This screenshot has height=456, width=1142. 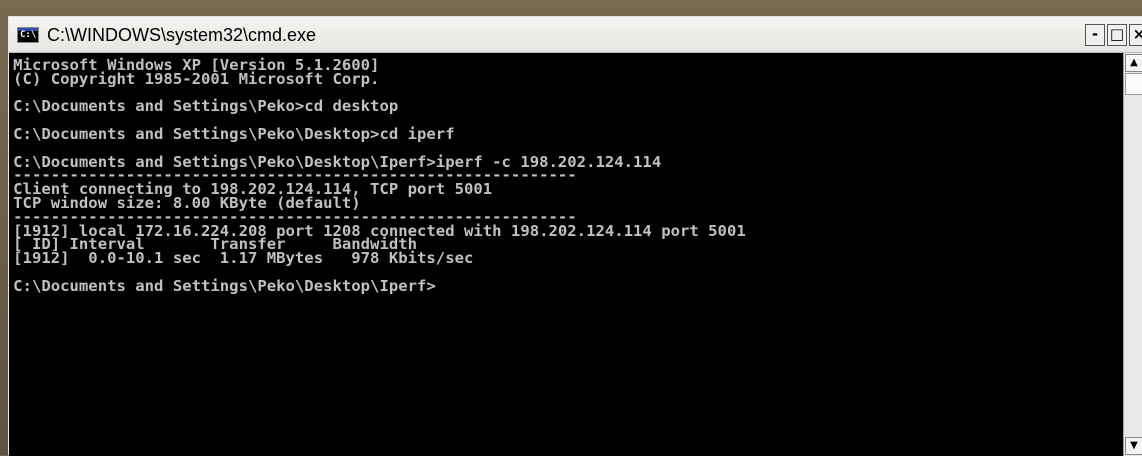 I want to click on scroll-up-arrow-icon: ▲, so click(x=1133, y=63).